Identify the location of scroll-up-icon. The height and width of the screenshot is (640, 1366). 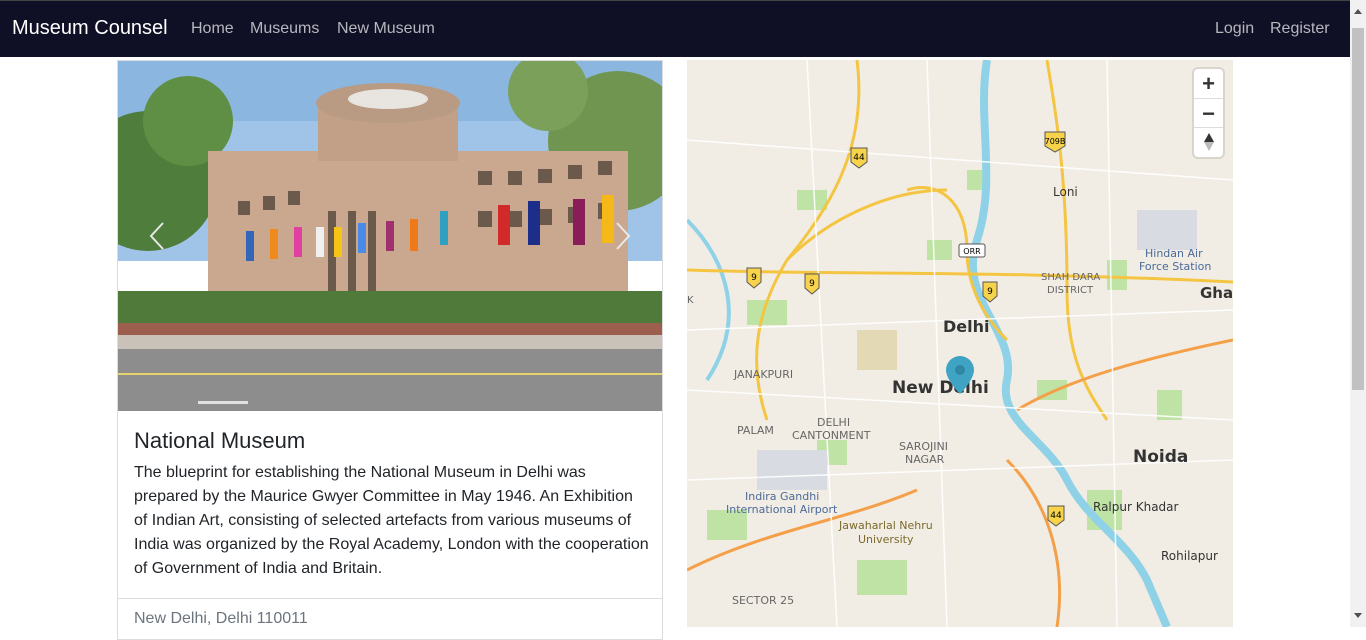
(1358, 11).